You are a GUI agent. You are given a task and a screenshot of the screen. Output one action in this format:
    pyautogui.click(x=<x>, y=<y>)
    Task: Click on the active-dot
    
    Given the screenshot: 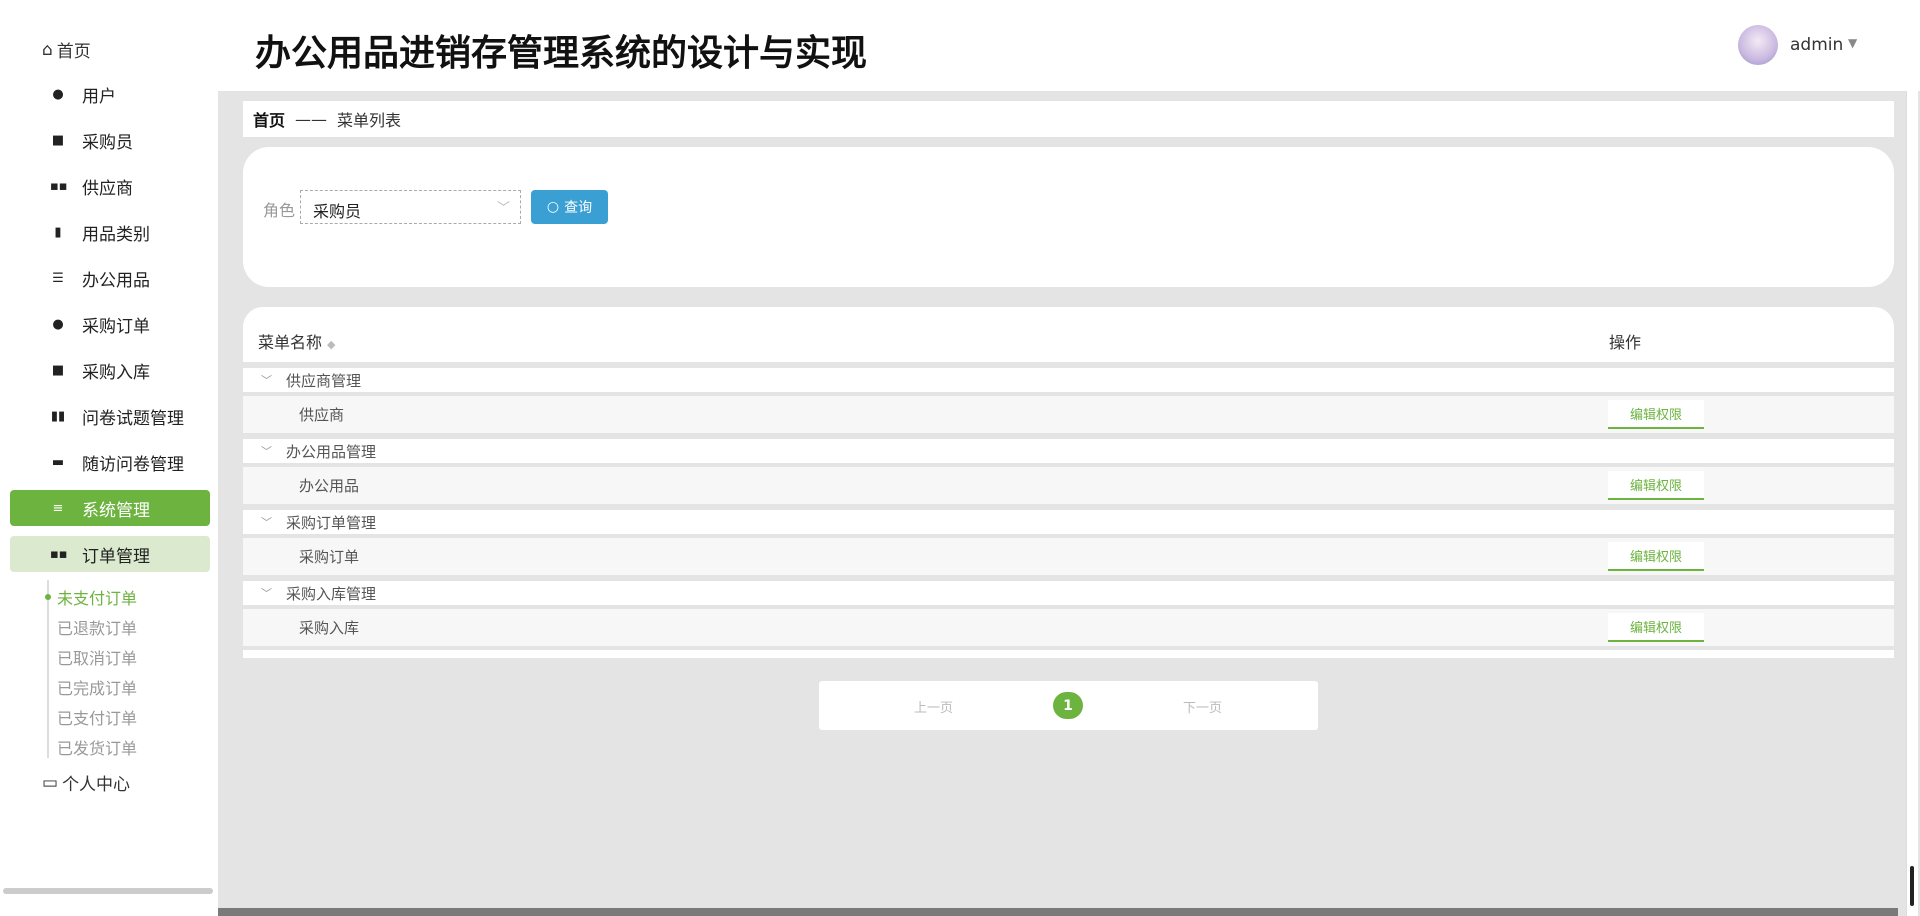 What is the action you would take?
    pyautogui.click(x=48, y=597)
    